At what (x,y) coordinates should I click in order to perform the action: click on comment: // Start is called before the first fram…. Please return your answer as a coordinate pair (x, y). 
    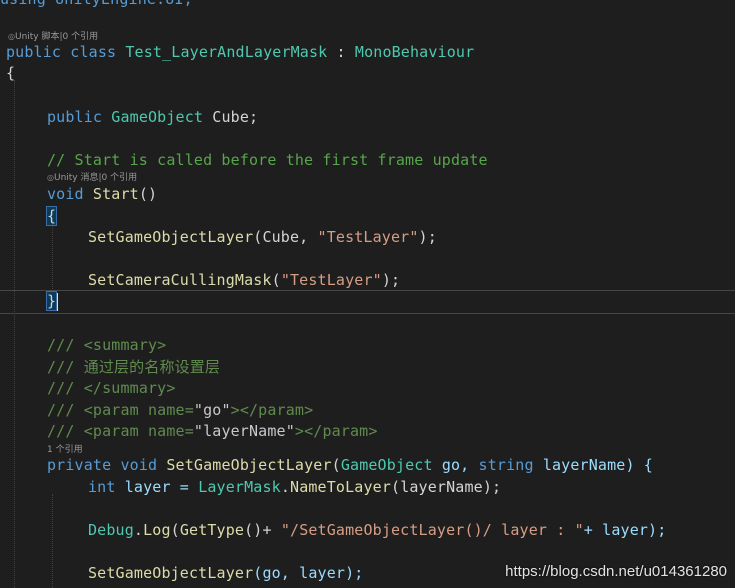
    Looking at the image, I should click on (267, 160).